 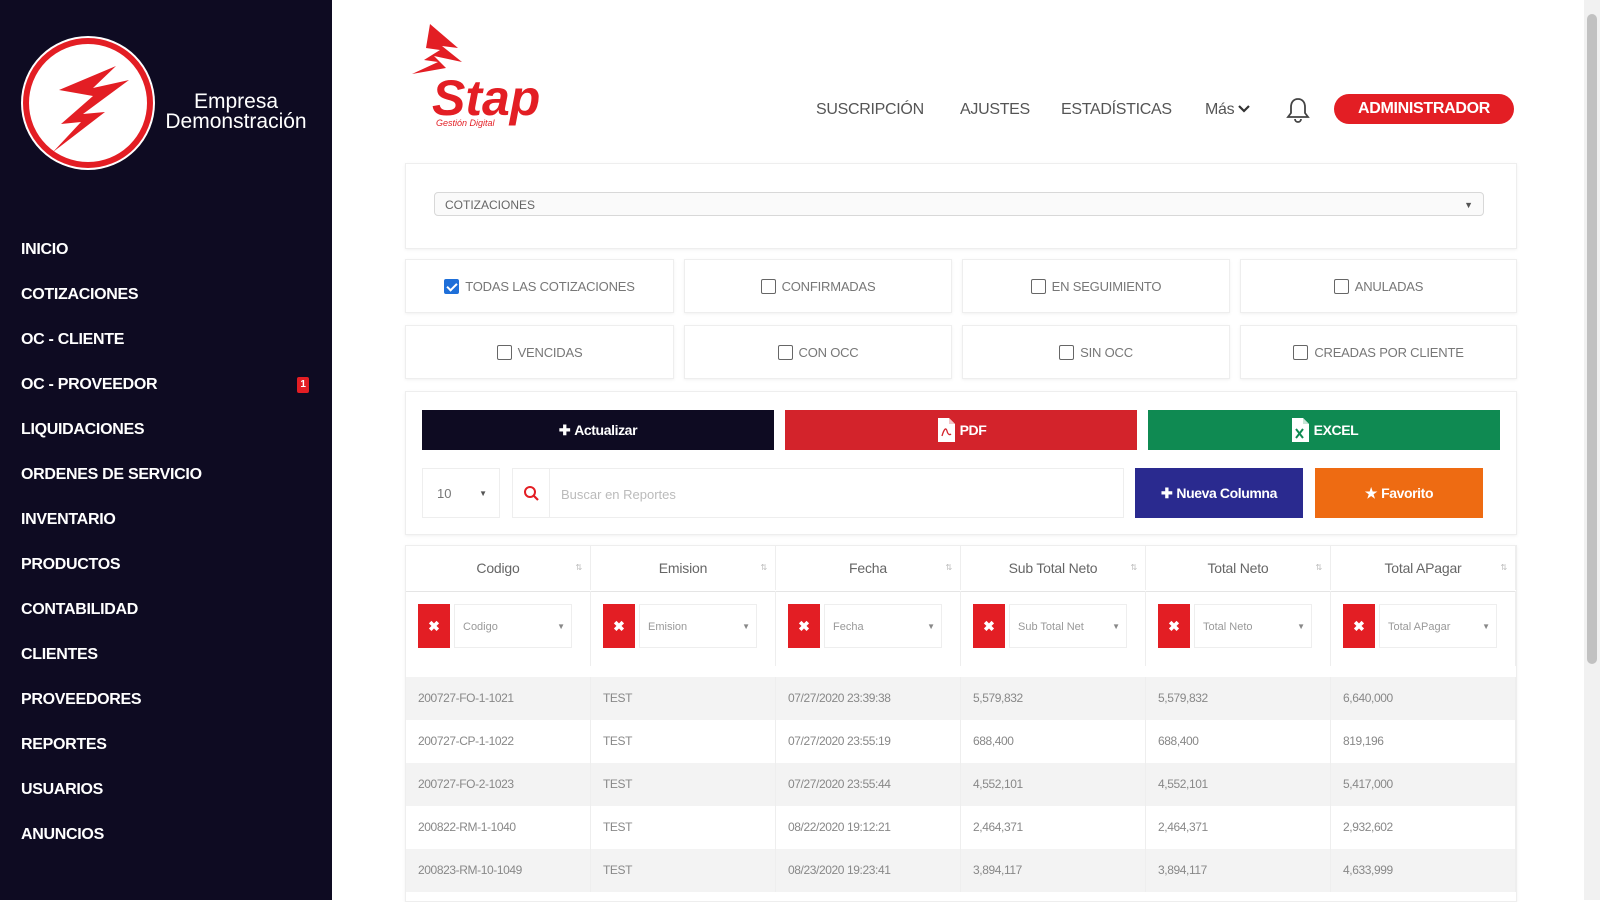 What do you see at coordinates (1399, 493) in the screenshot?
I see `favorite-button: ★ Favorito` at bounding box center [1399, 493].